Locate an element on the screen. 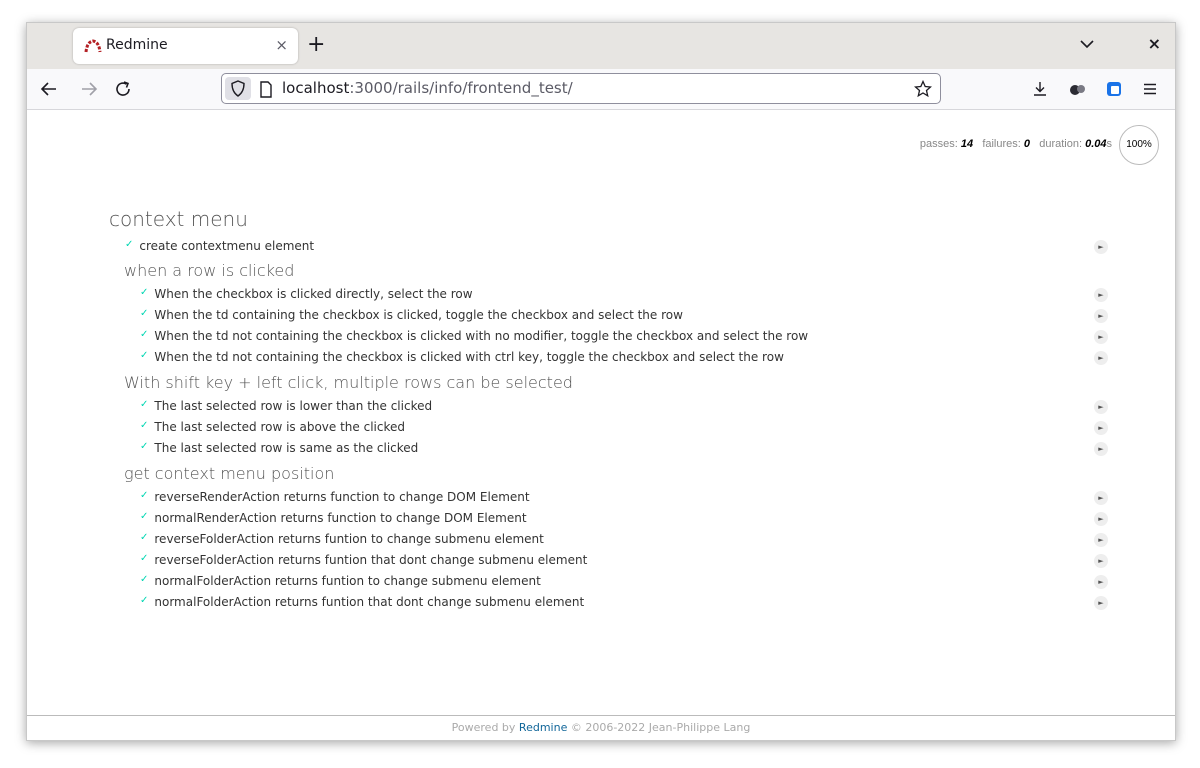 This screenshot has width=1200, height=768. close-tab-icon: × is located at coordinates (281, 45).